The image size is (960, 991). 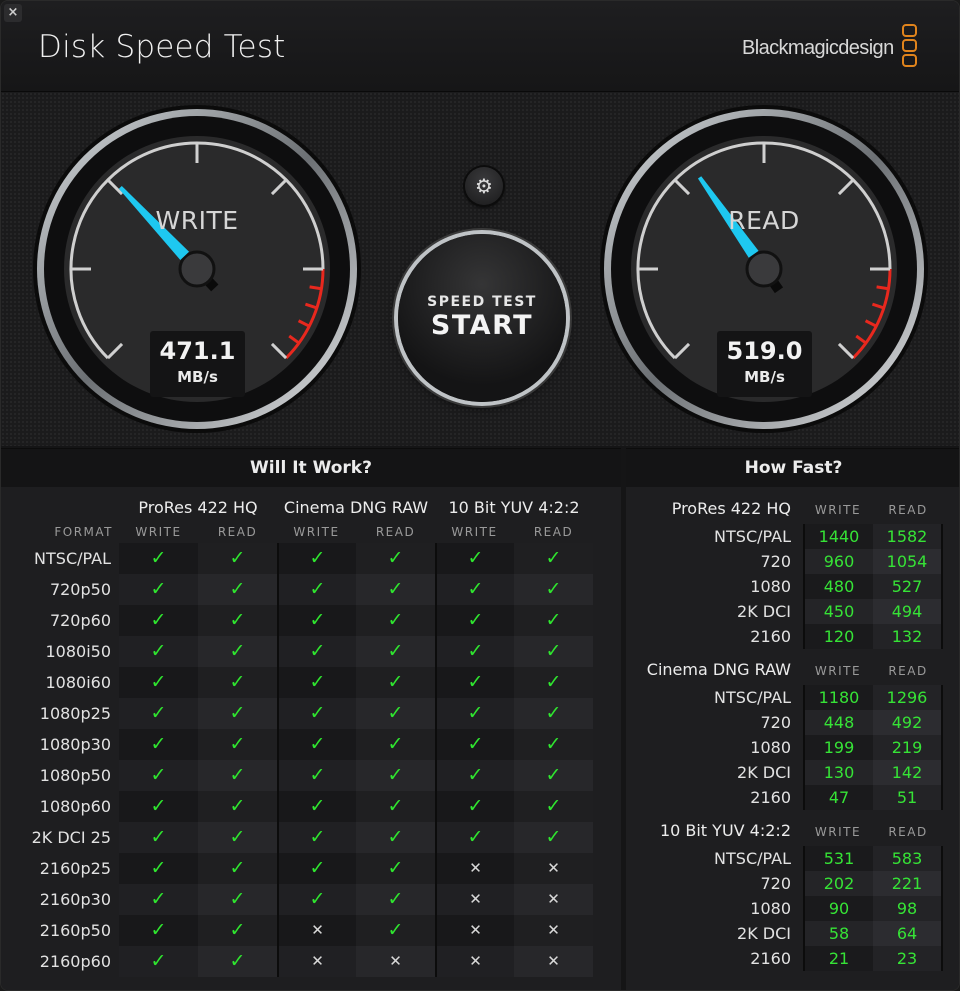 What do you see at coordinates (792, 561) in the screenshot?
I see `how-fast-row: 720 960 1054` at bounding box center [792, 561].